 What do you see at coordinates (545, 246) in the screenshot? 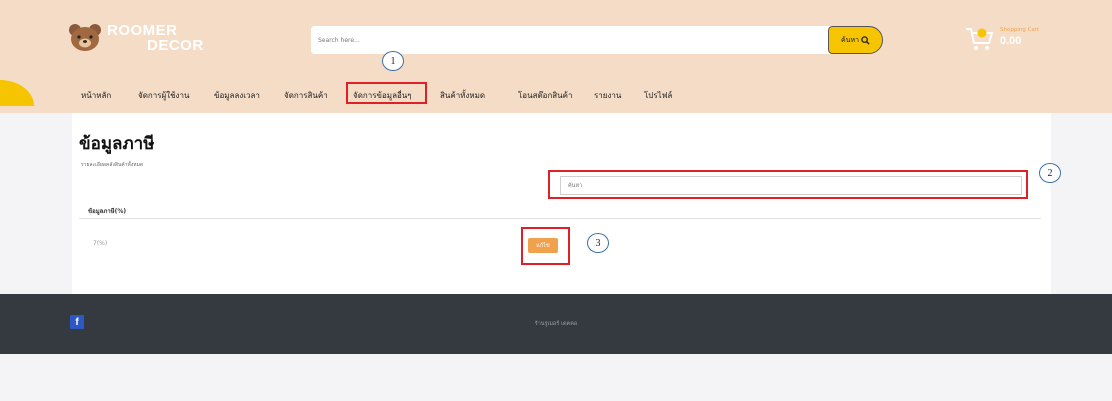
I see `annotation-box-edit` at bounding box center [545, 246].